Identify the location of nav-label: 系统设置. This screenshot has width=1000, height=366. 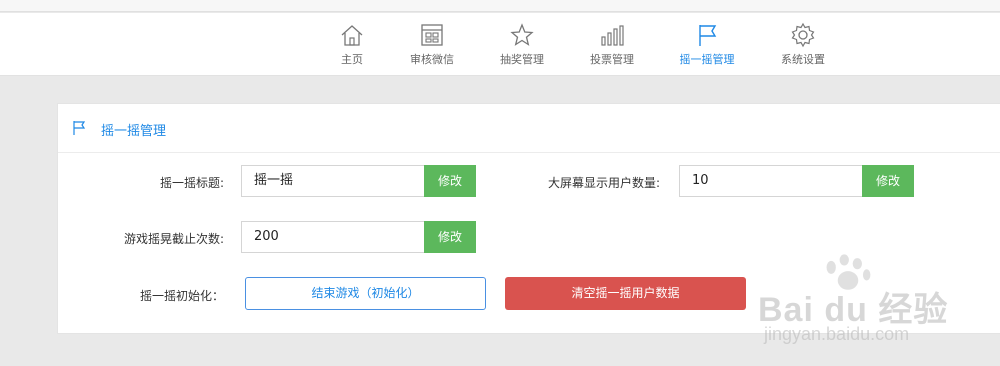
(803, 59).